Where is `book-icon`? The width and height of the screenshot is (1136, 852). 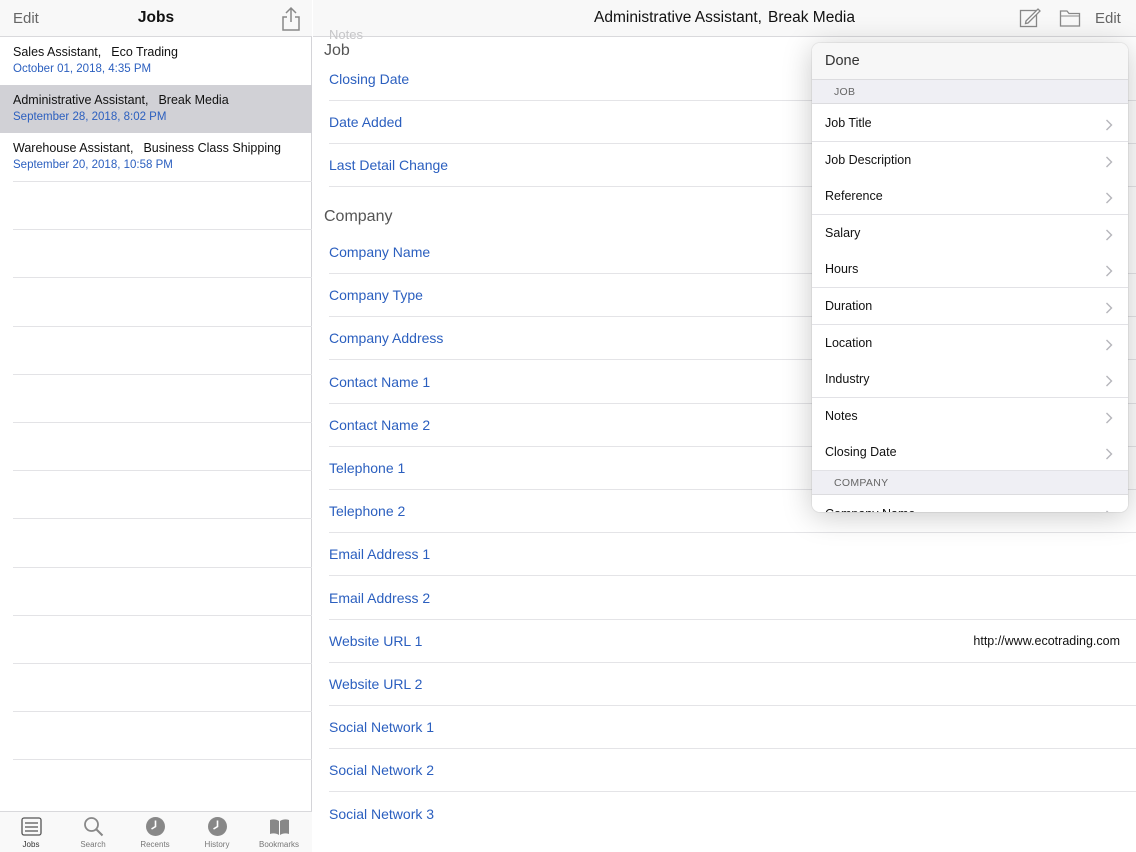
book-icon is located at coordinates (279, 826).